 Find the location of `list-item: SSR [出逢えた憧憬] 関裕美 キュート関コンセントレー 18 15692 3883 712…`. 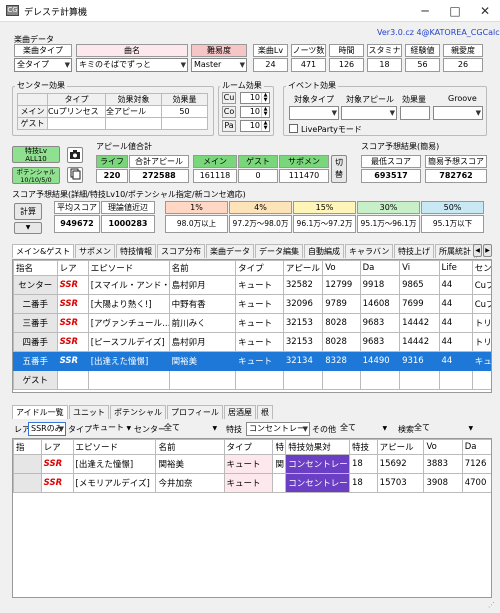

list-item: SSR [出逢えた憧憬] 関裕美 キュート関コンセントレー 18 15692 3883 712… is located at coordinates (252, 464).